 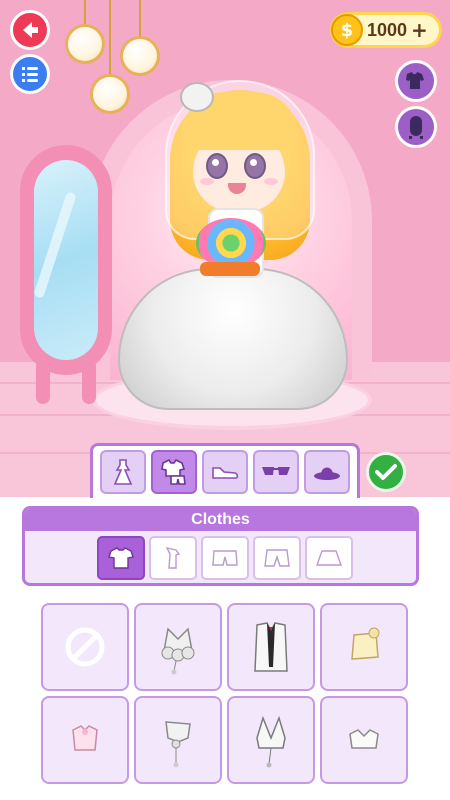 I want to click on tab-dress, so click(x=122, y=472).